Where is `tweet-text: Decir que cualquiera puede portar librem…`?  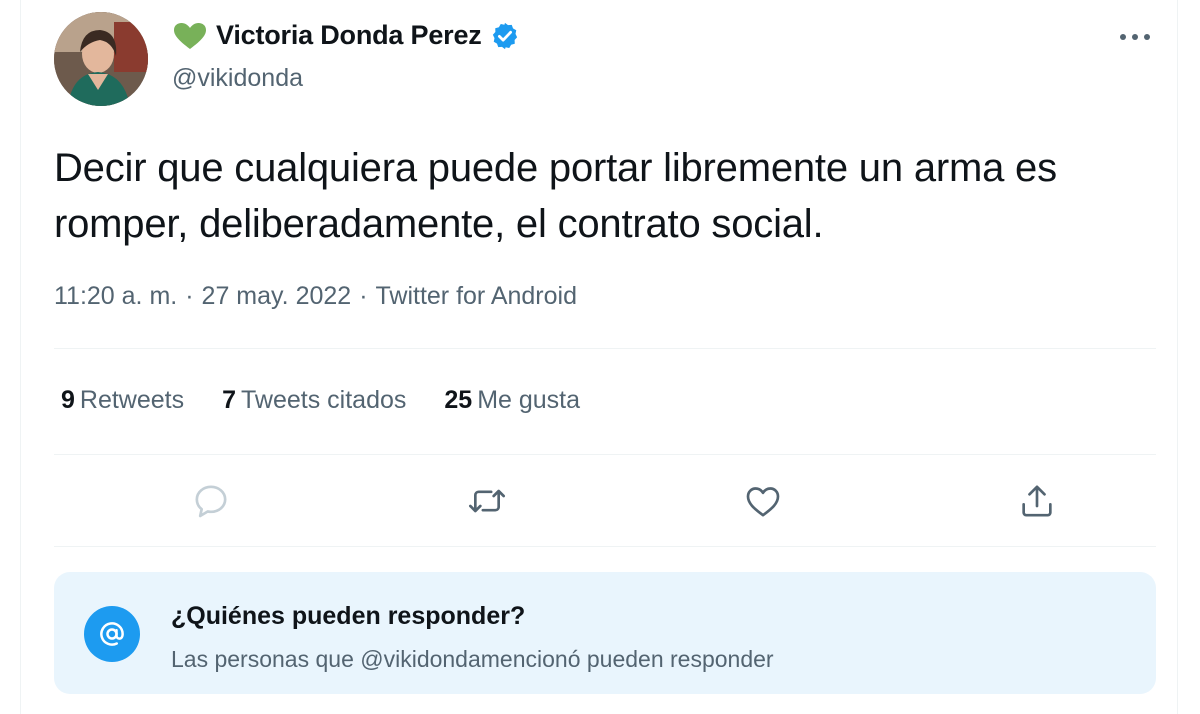 tweet-text: Decir que cualquiera puede portar librem… is located at coordinates (555, 196).